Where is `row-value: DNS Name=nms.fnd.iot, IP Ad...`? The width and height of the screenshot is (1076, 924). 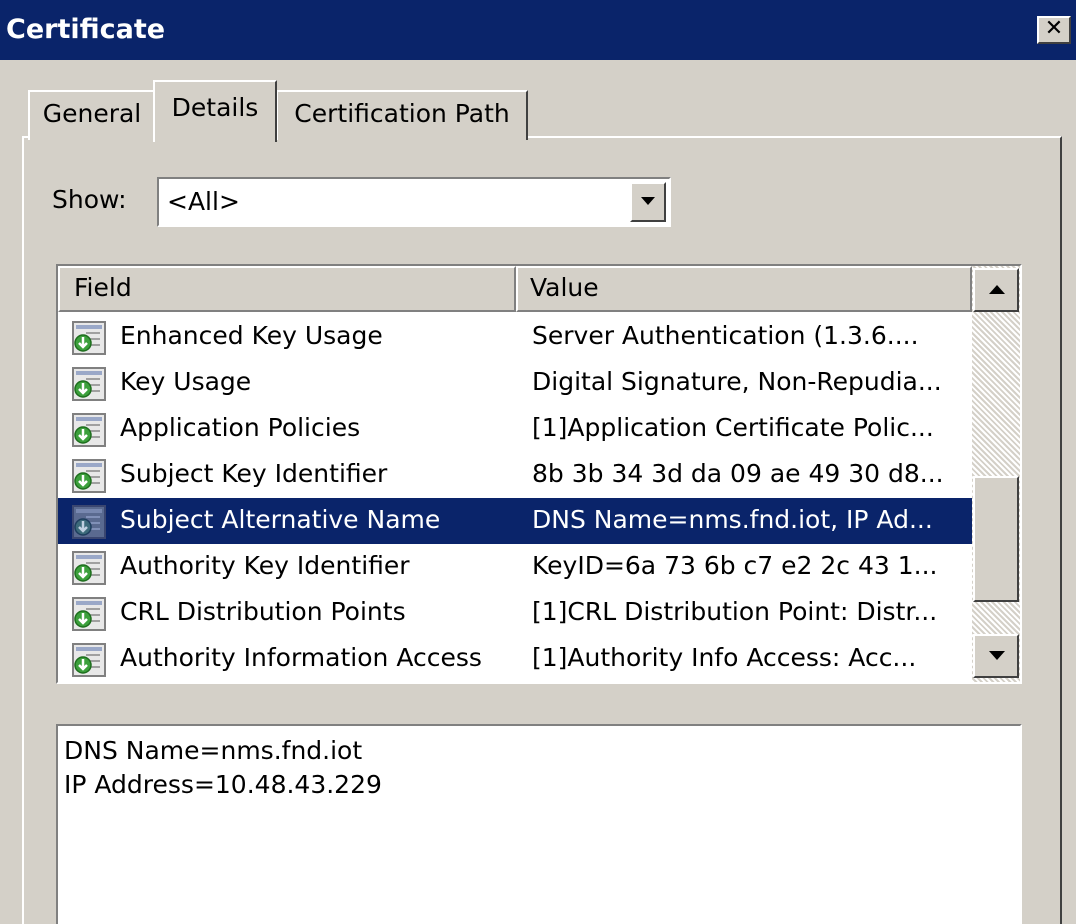 row-value: DNS Name=nms.fnd.iot, IP Ad... is located at coordinates (732, 519).